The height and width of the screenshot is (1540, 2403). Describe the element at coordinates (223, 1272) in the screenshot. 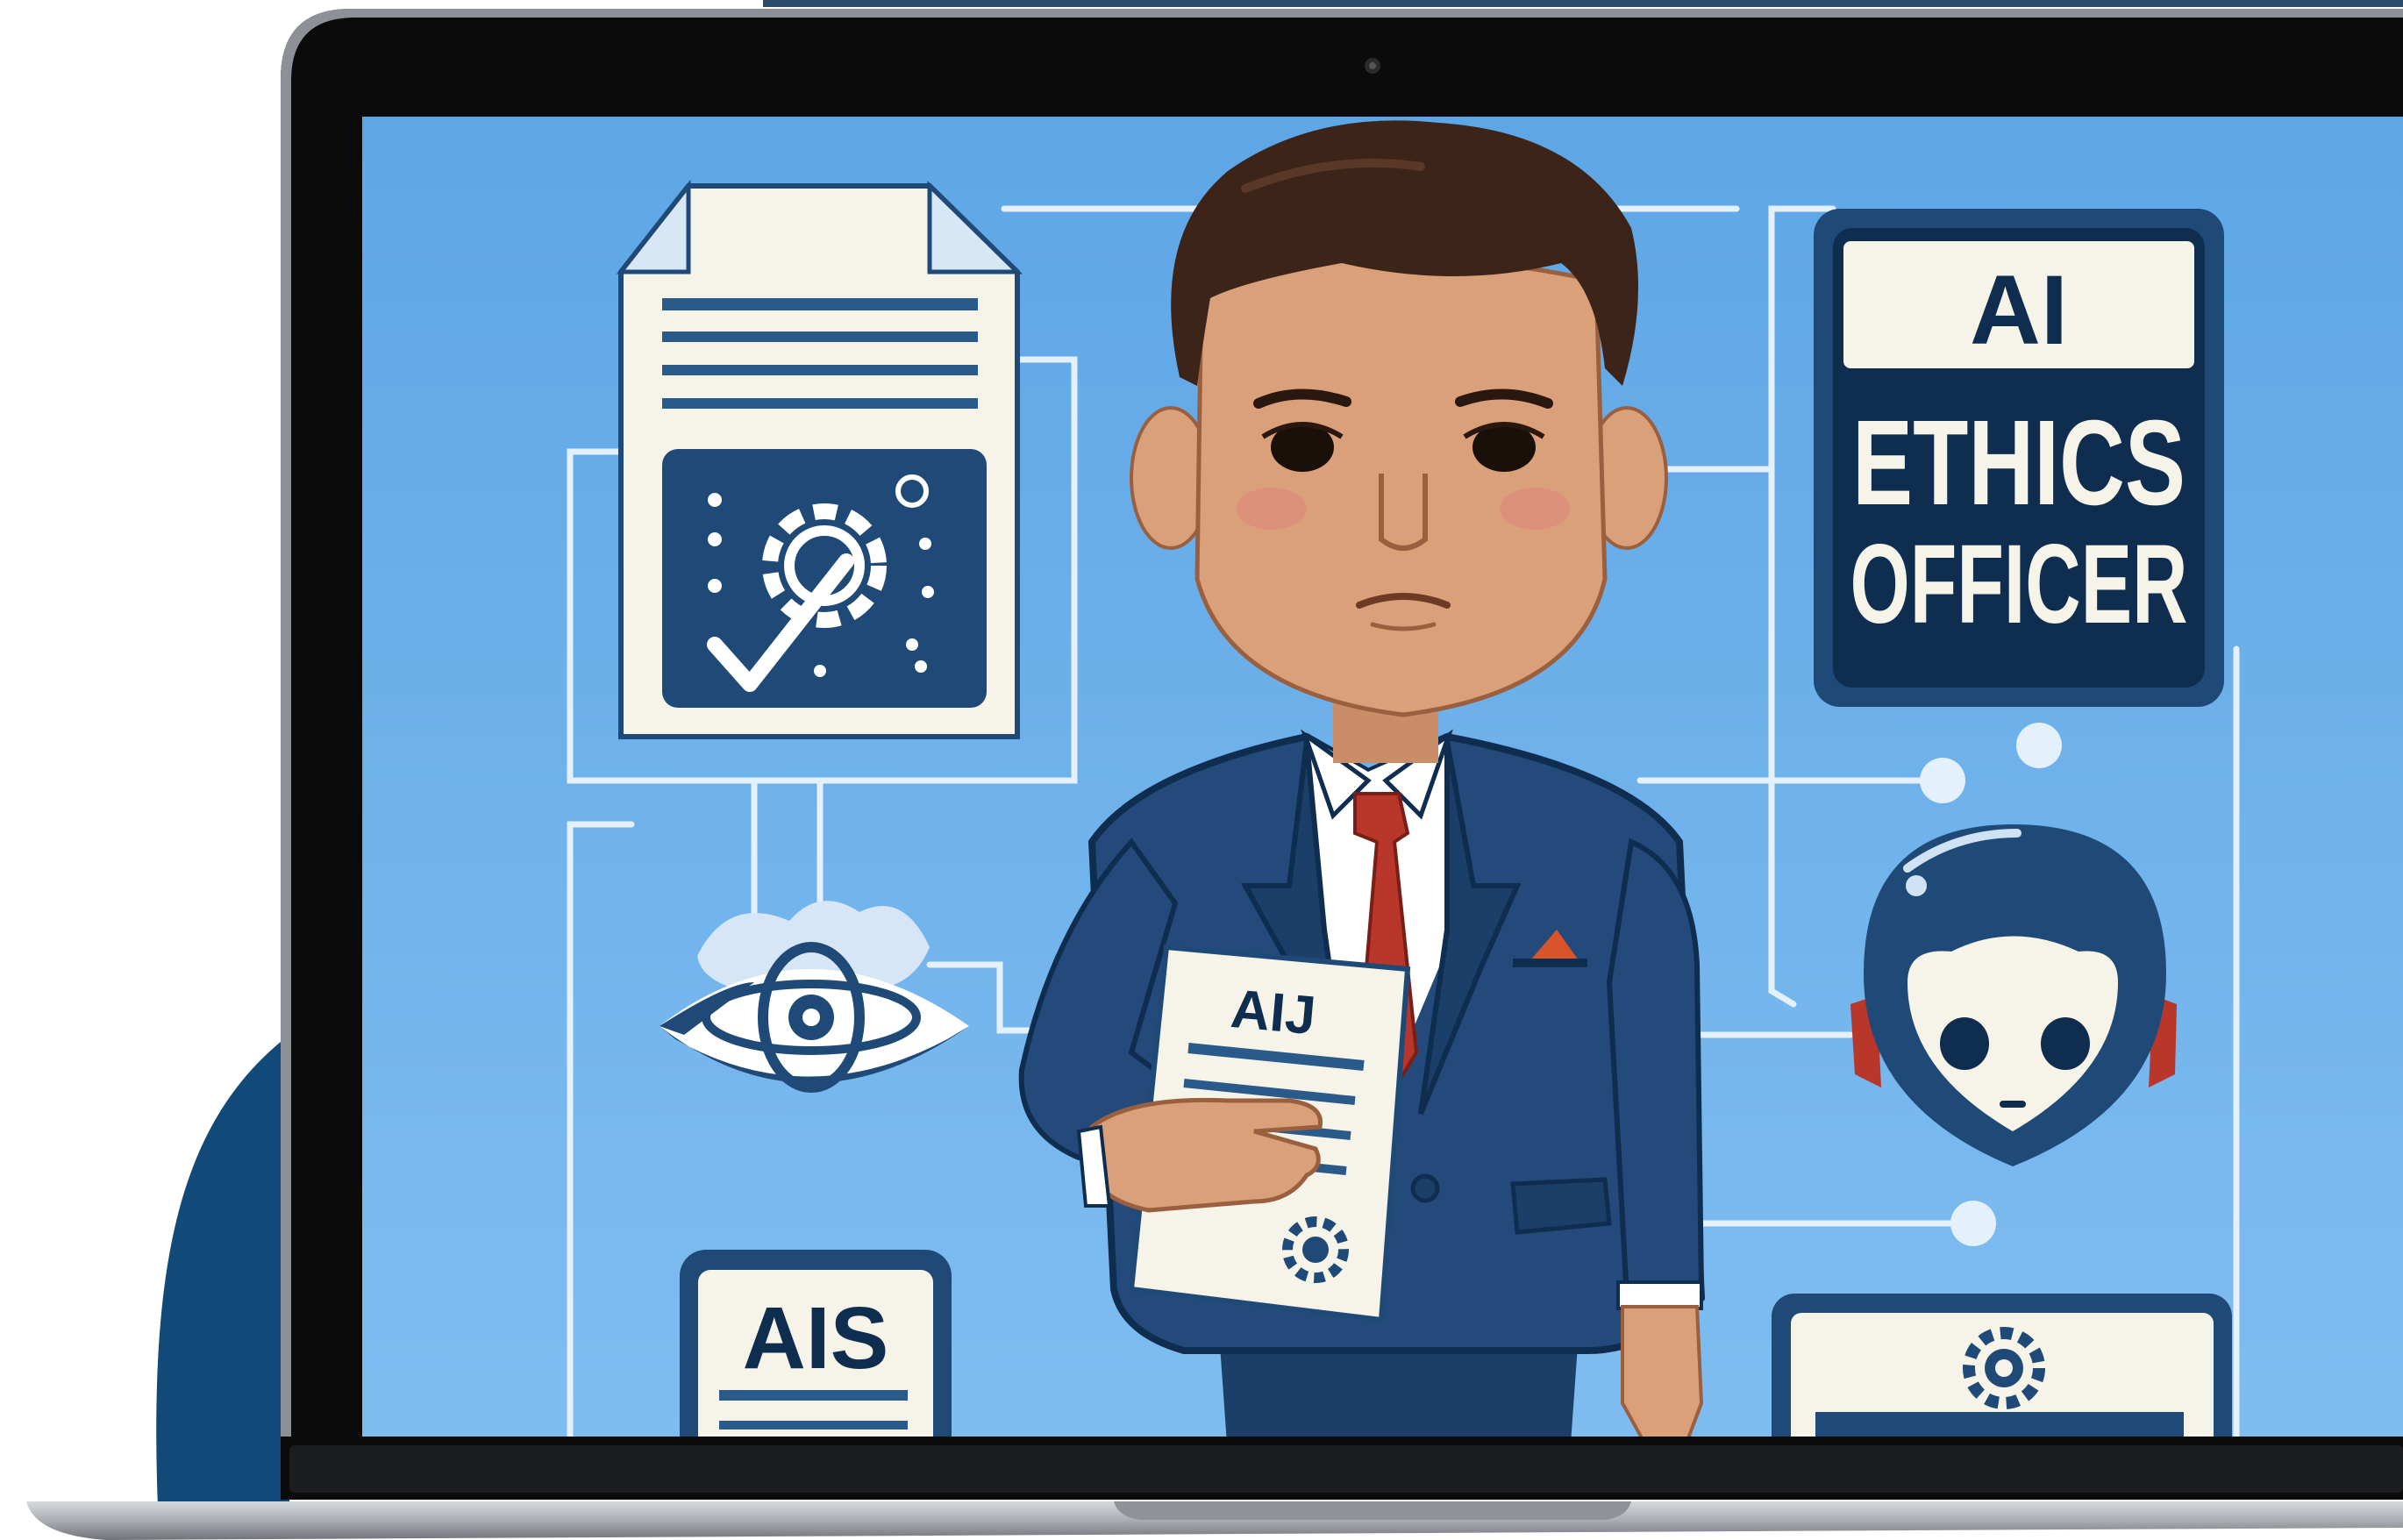

I see `background-blob` at that location.